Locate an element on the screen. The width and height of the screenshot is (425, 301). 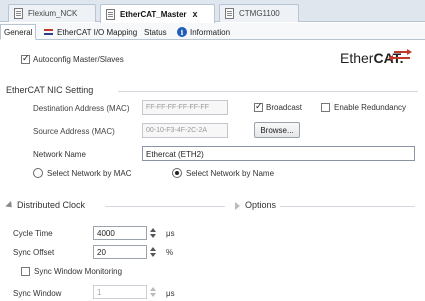
cycle-time-unit: μs is located at coordinates (170, 233).